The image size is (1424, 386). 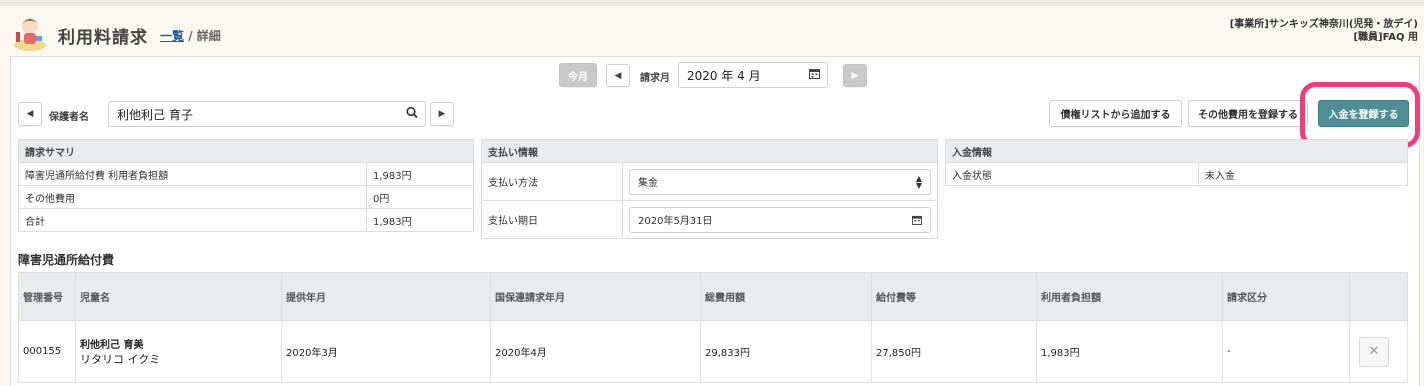 I want to click on office-info: [事業所]サンキッズ神奈川(児発・放デイ) [職員]FAQ 用, so click(x=1324, y=31).